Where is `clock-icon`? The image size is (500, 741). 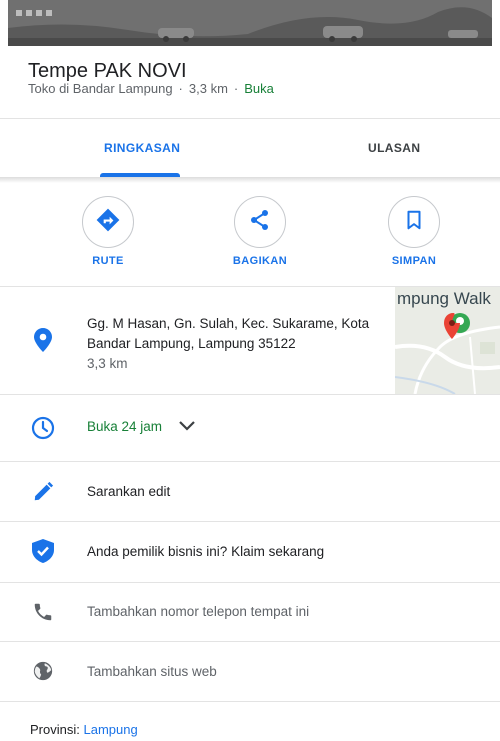 clock-icon is located at coordinates (43, 428).